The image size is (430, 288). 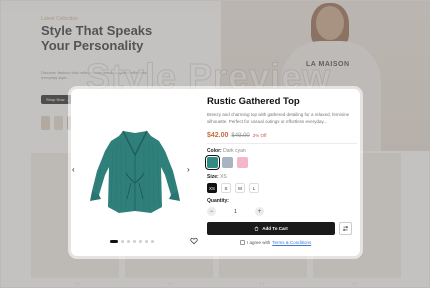 What do you see at coordinates (282, 135) in the screenshot?
I see `price-row: $42.00 $49.00 2% Off` at bounding box center [282, 135].